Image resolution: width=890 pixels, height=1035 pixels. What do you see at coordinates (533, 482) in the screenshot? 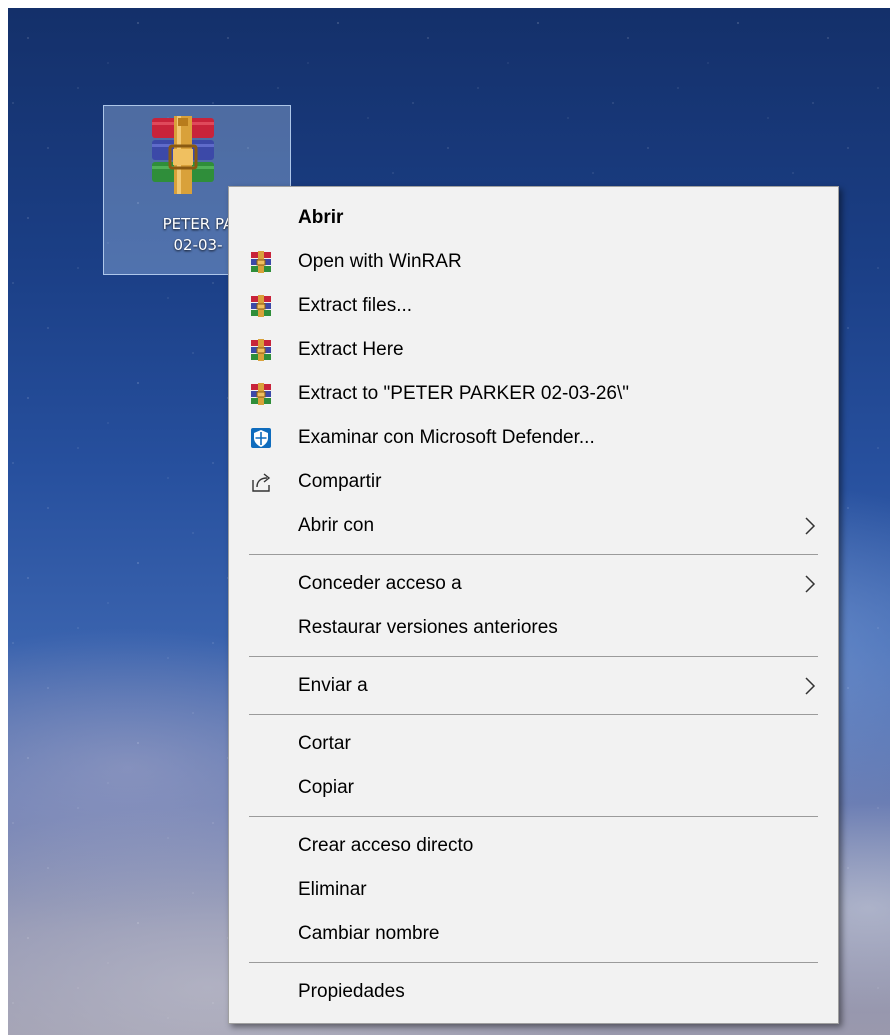
I see `menu-item-compartir: Compartir` at bounding box center [533, 482].